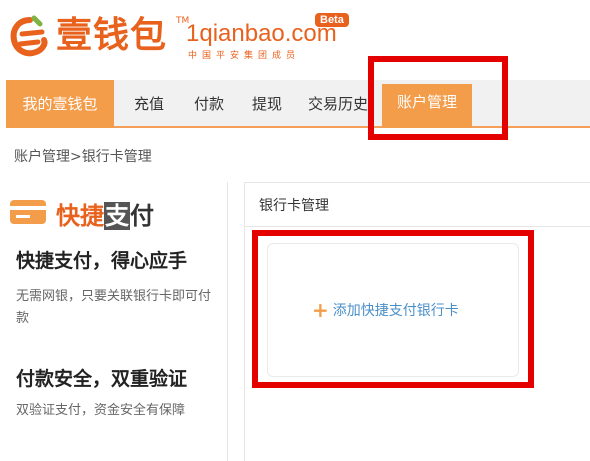  I want to click on quick-pay-title: 快捷支付, so click(105, 213).